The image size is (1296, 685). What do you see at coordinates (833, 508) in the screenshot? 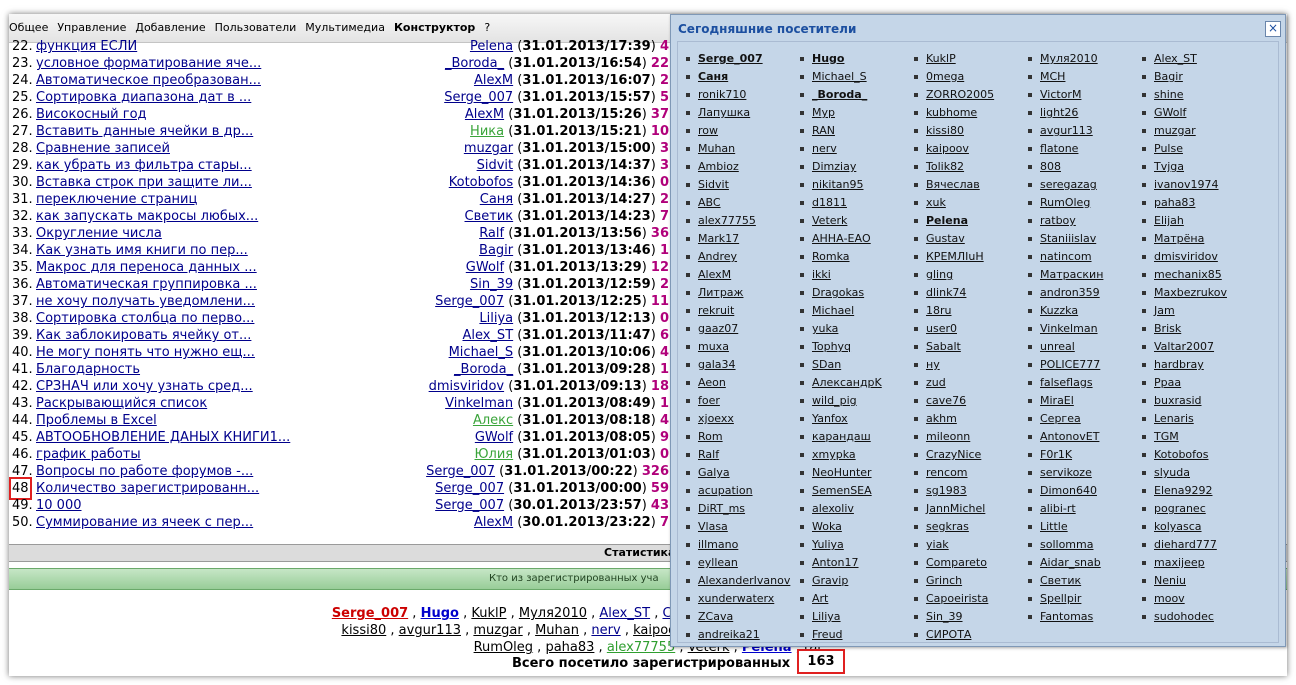
I see `popup-visitor-link: alexoliv` at bounding box center [833, 508].